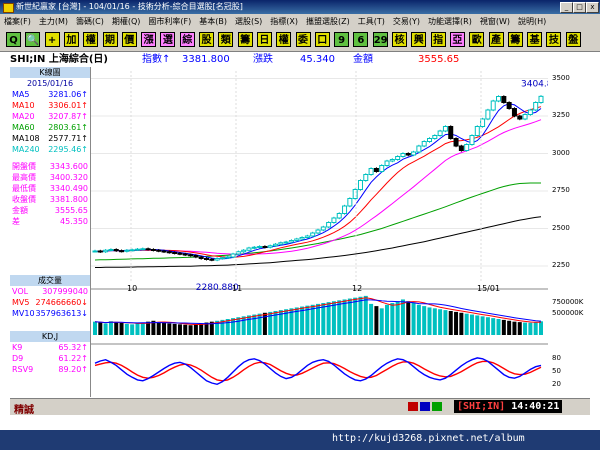  What do you see at coordinates (438, 39) in the screenshot?
I see `toolbar-button-22: 指` at bounding box center [438, 39].